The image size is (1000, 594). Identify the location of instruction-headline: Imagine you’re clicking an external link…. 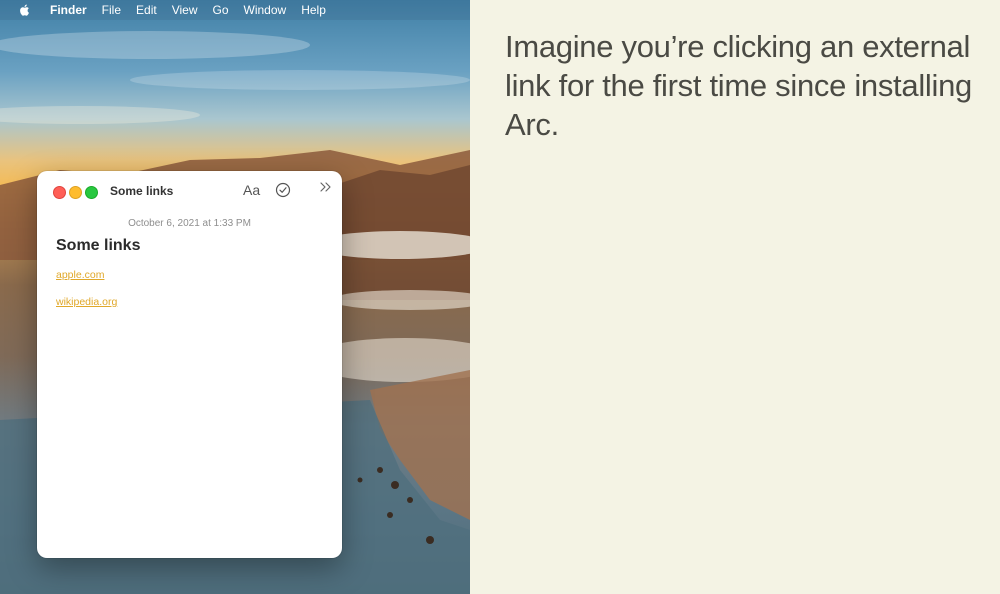
(738, 85).